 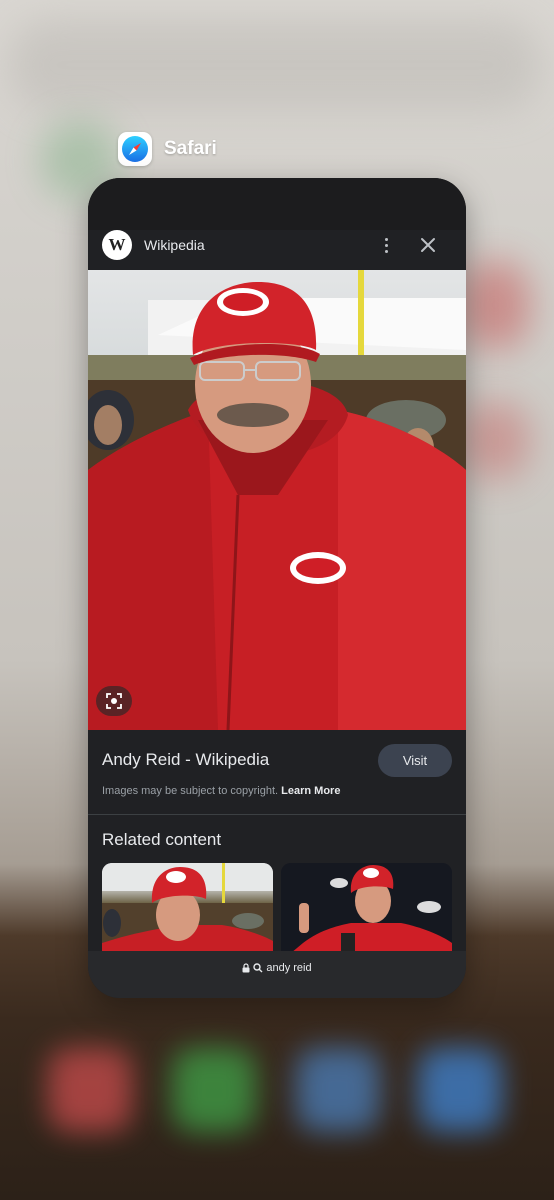 I want to click on close-icon, so click(x=428, y=245).